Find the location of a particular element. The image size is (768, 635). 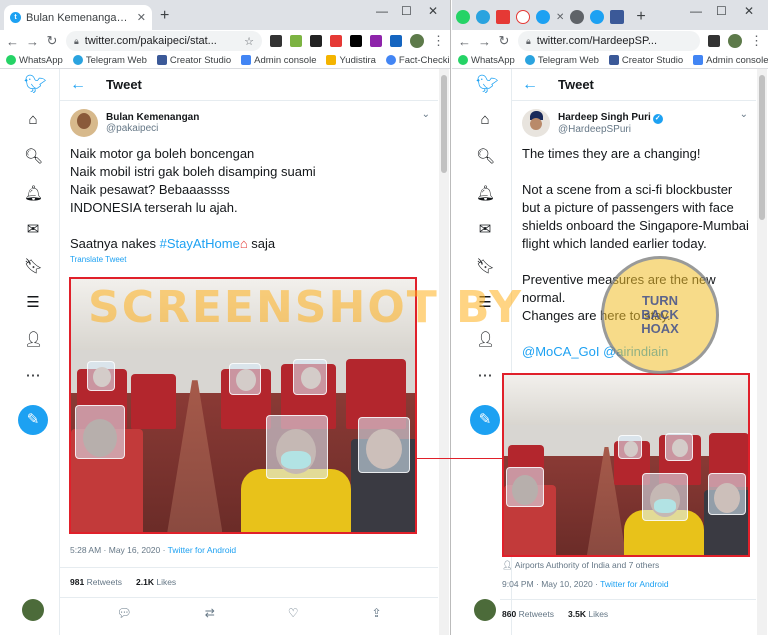

share-icon: ⇪ is located at coordinates (376, 613).